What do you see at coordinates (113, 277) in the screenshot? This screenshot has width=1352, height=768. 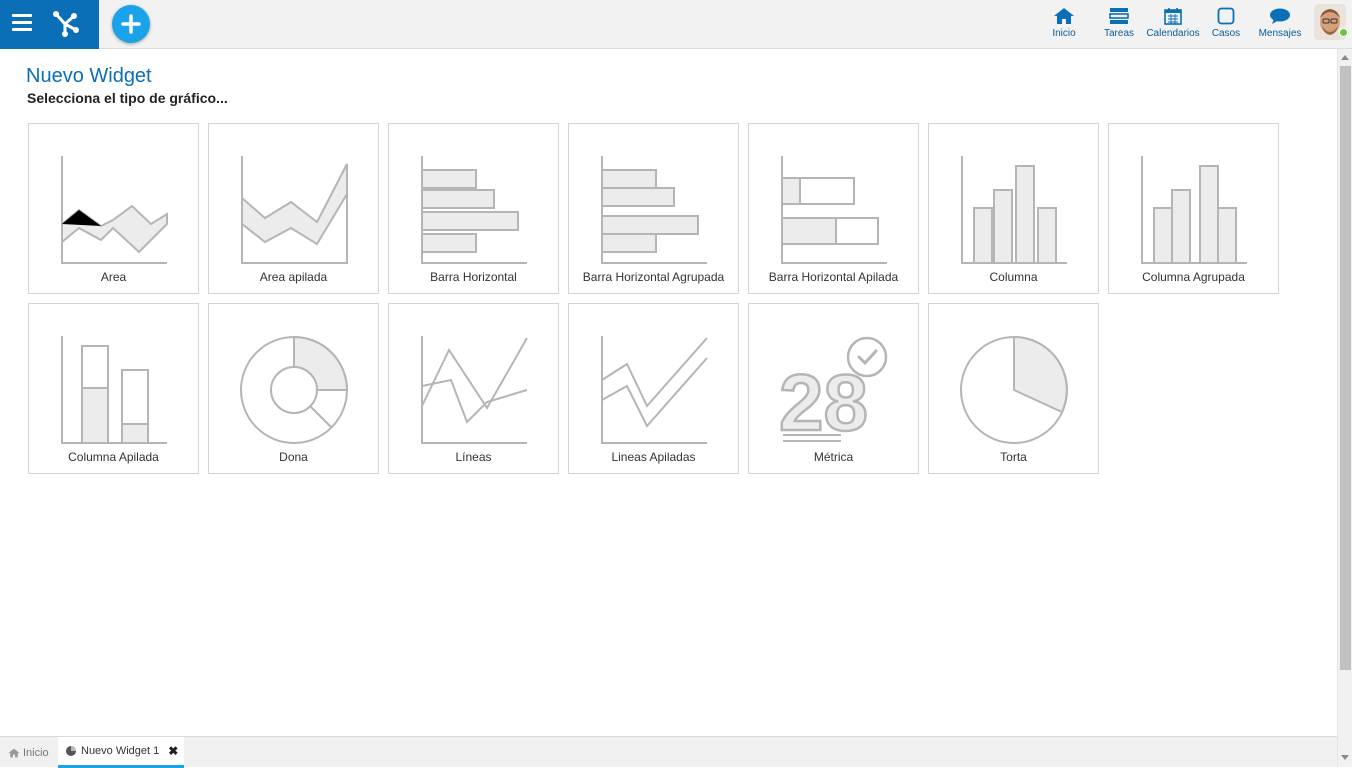 I see `widget-label: Area` at bounding box center [113, 277].